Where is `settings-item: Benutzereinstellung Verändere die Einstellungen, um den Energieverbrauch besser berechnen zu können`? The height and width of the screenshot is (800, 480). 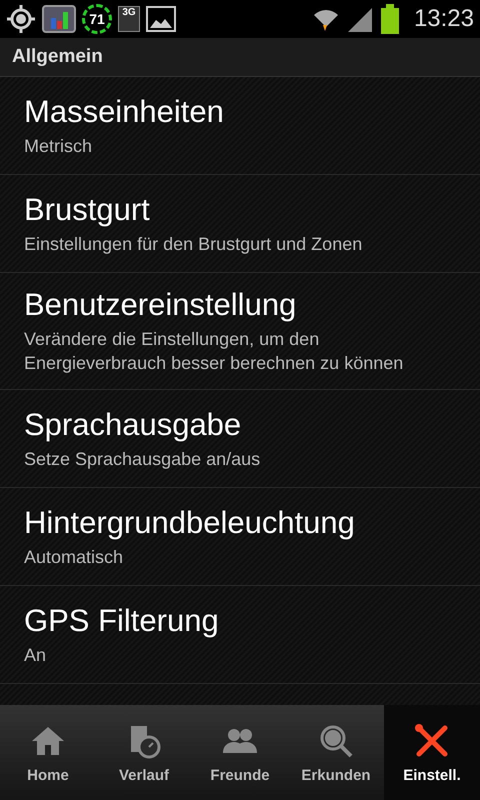 settings-item: Benutzereinstellung Verändere die Einstellungen, um den Energieverbrauch besser berechnen zu können is located at coordinates (240, 331).